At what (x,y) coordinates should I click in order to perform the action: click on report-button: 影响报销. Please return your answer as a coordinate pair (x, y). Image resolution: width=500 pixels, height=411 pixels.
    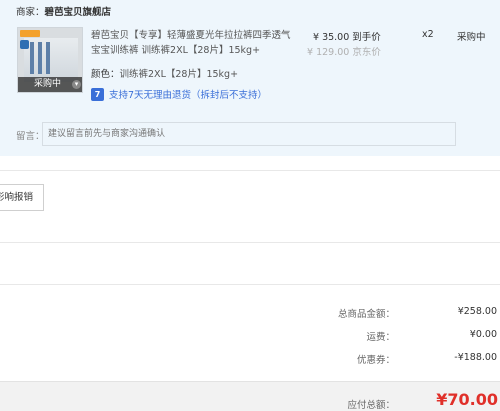
    Looking at the image, I should click on (22, 197).